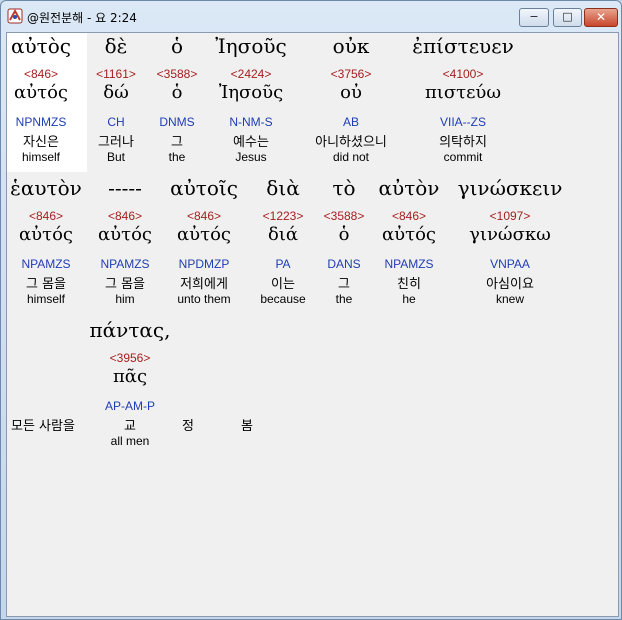 This screenshot has height=620, width=622. What do you see at coordinates (283, 216) in the screenshot?
I see `strong-number: <1223>` at bounding box center [283, 216].